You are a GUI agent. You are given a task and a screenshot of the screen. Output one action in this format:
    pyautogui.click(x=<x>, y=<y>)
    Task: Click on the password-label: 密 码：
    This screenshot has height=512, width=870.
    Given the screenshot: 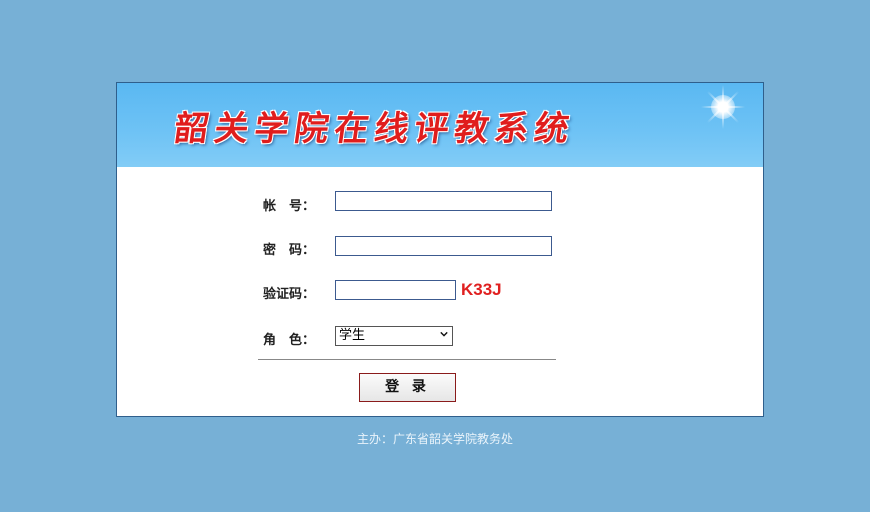 What is the action you would take?
    pyautogui.click(x=289, y=250)
    